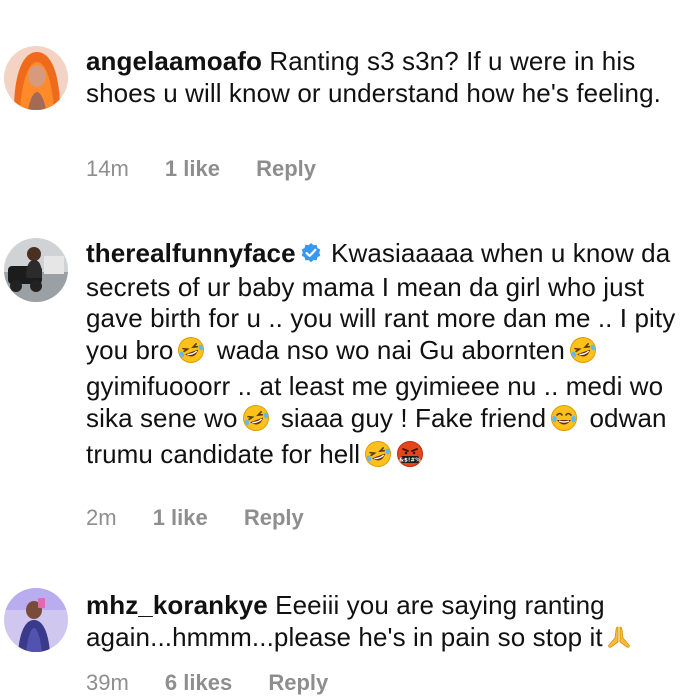  What do you see at coordinates (390, 349) in the screenshot?
I see `comment-text: wada nso wo nai Gu abornten` at bounding box center [390, 349].